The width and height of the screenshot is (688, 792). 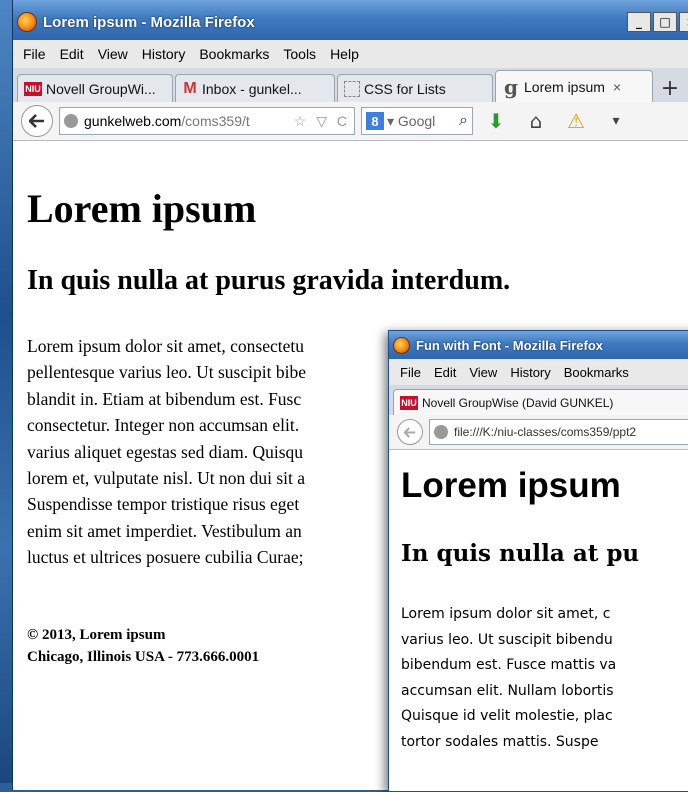 I want to click on maximize-button: □, so click(x=665, y=22).